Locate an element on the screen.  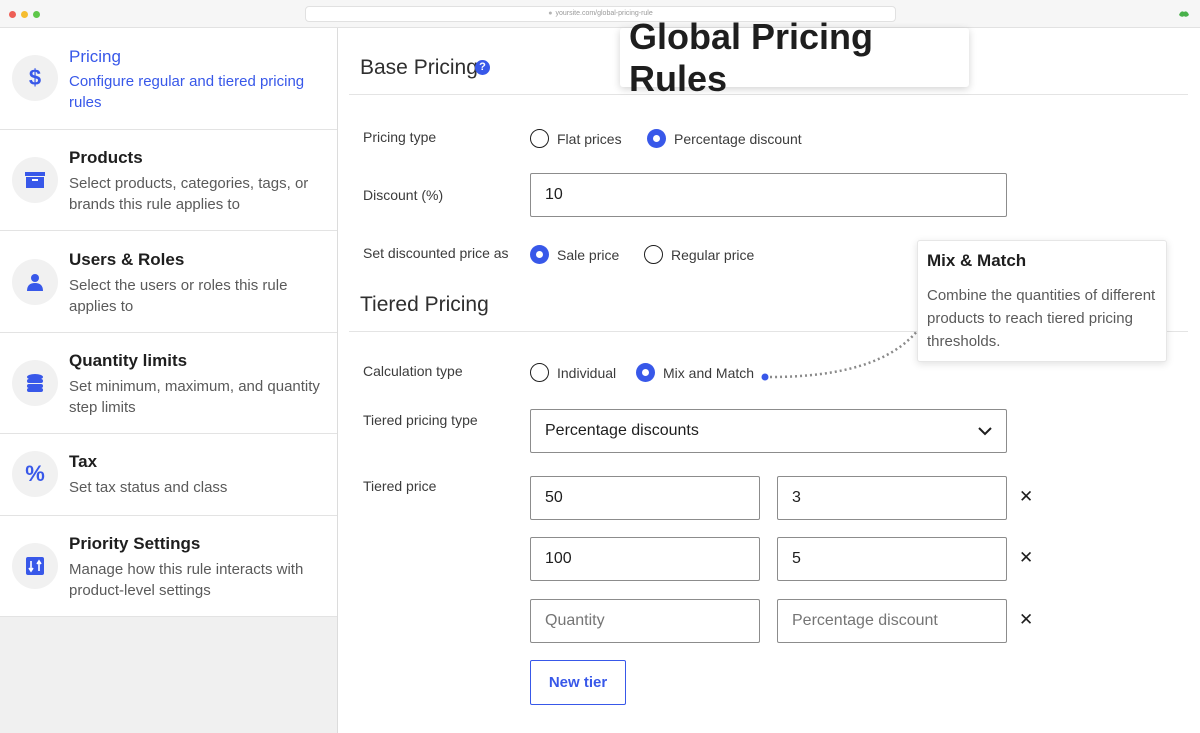
radio-mix-and-match: Mix and Match is located at coordinates (695, 372).